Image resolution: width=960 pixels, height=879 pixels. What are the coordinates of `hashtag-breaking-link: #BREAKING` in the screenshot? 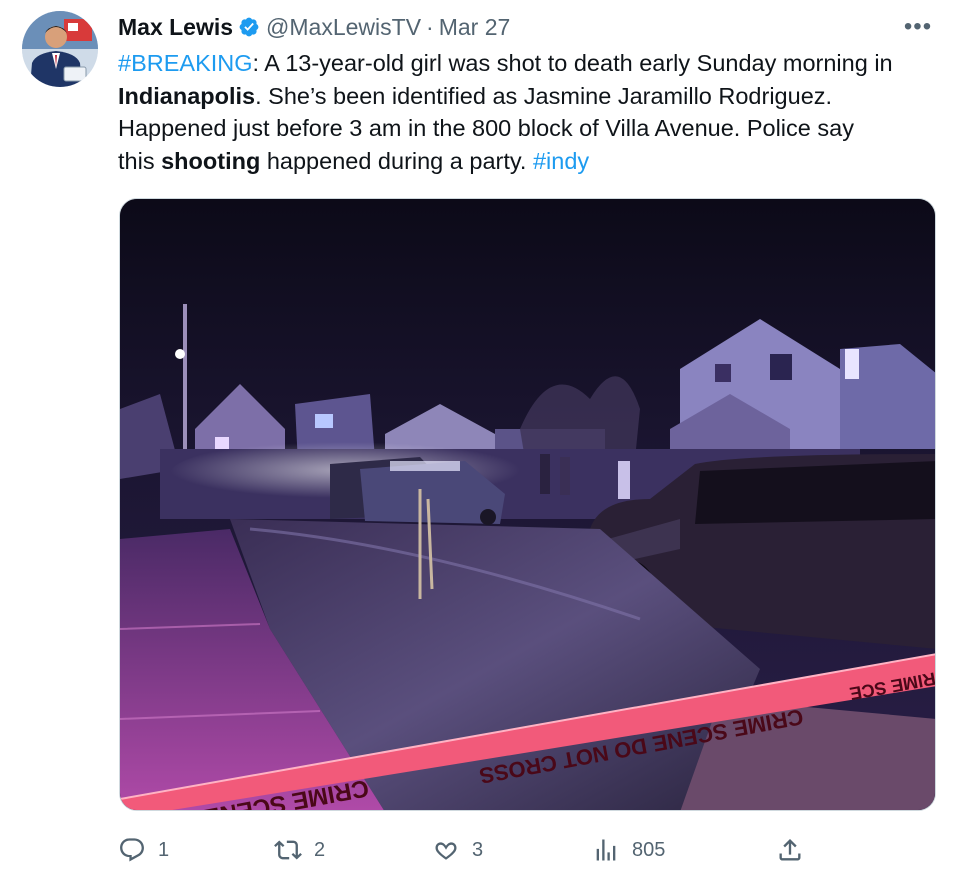 It's located at (185, 63).